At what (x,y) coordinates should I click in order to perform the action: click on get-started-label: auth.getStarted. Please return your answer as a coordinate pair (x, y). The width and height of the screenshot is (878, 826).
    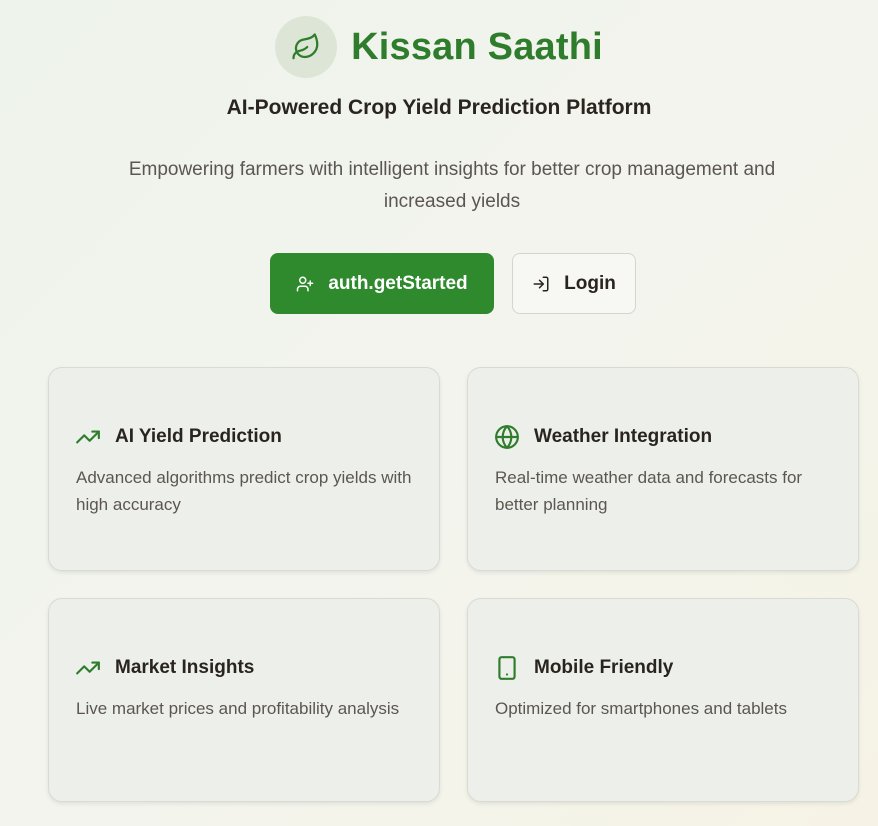
    Looking at the image, I should click on (398, 283).